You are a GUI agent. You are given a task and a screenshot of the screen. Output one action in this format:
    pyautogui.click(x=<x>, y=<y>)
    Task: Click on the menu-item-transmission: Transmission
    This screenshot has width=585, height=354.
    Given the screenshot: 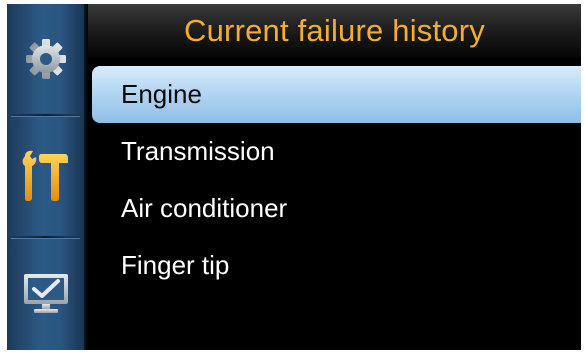 What is the action you would take?
    pyautogui.click(x=334, y=151)
    